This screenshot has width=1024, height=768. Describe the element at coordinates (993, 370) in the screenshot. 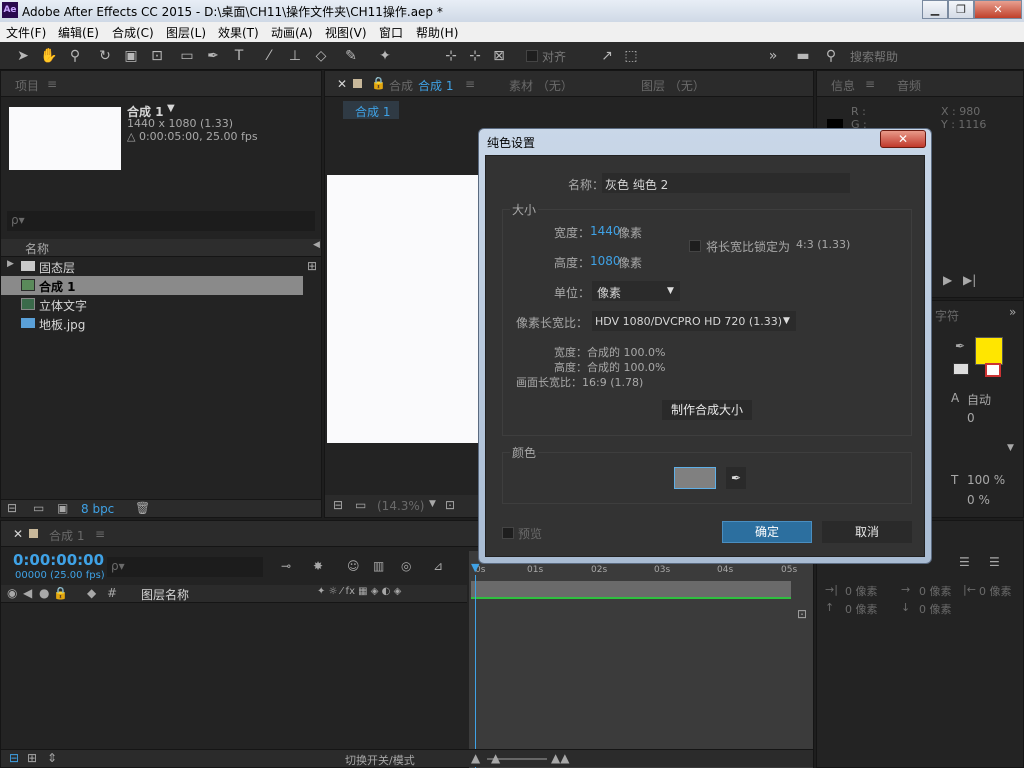

I see `no-stroke-swatch-icon` at that location.